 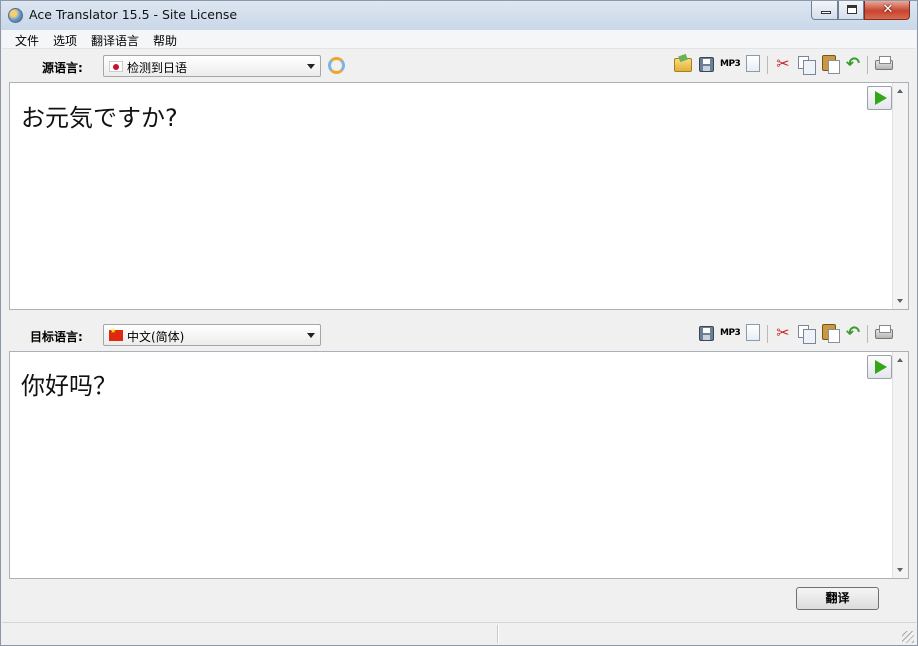 I want to click on menu-translate-language: 翻译语言, so click(x=115, y=40).